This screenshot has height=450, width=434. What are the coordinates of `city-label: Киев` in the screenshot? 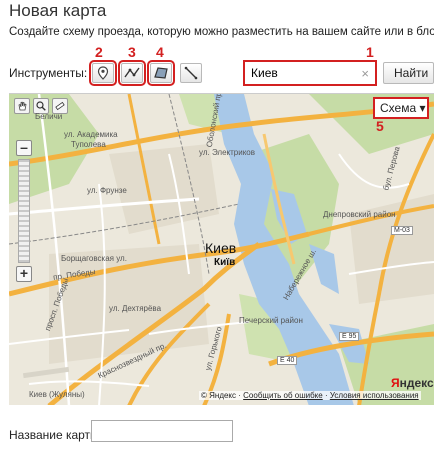 It's located at (221, 248).